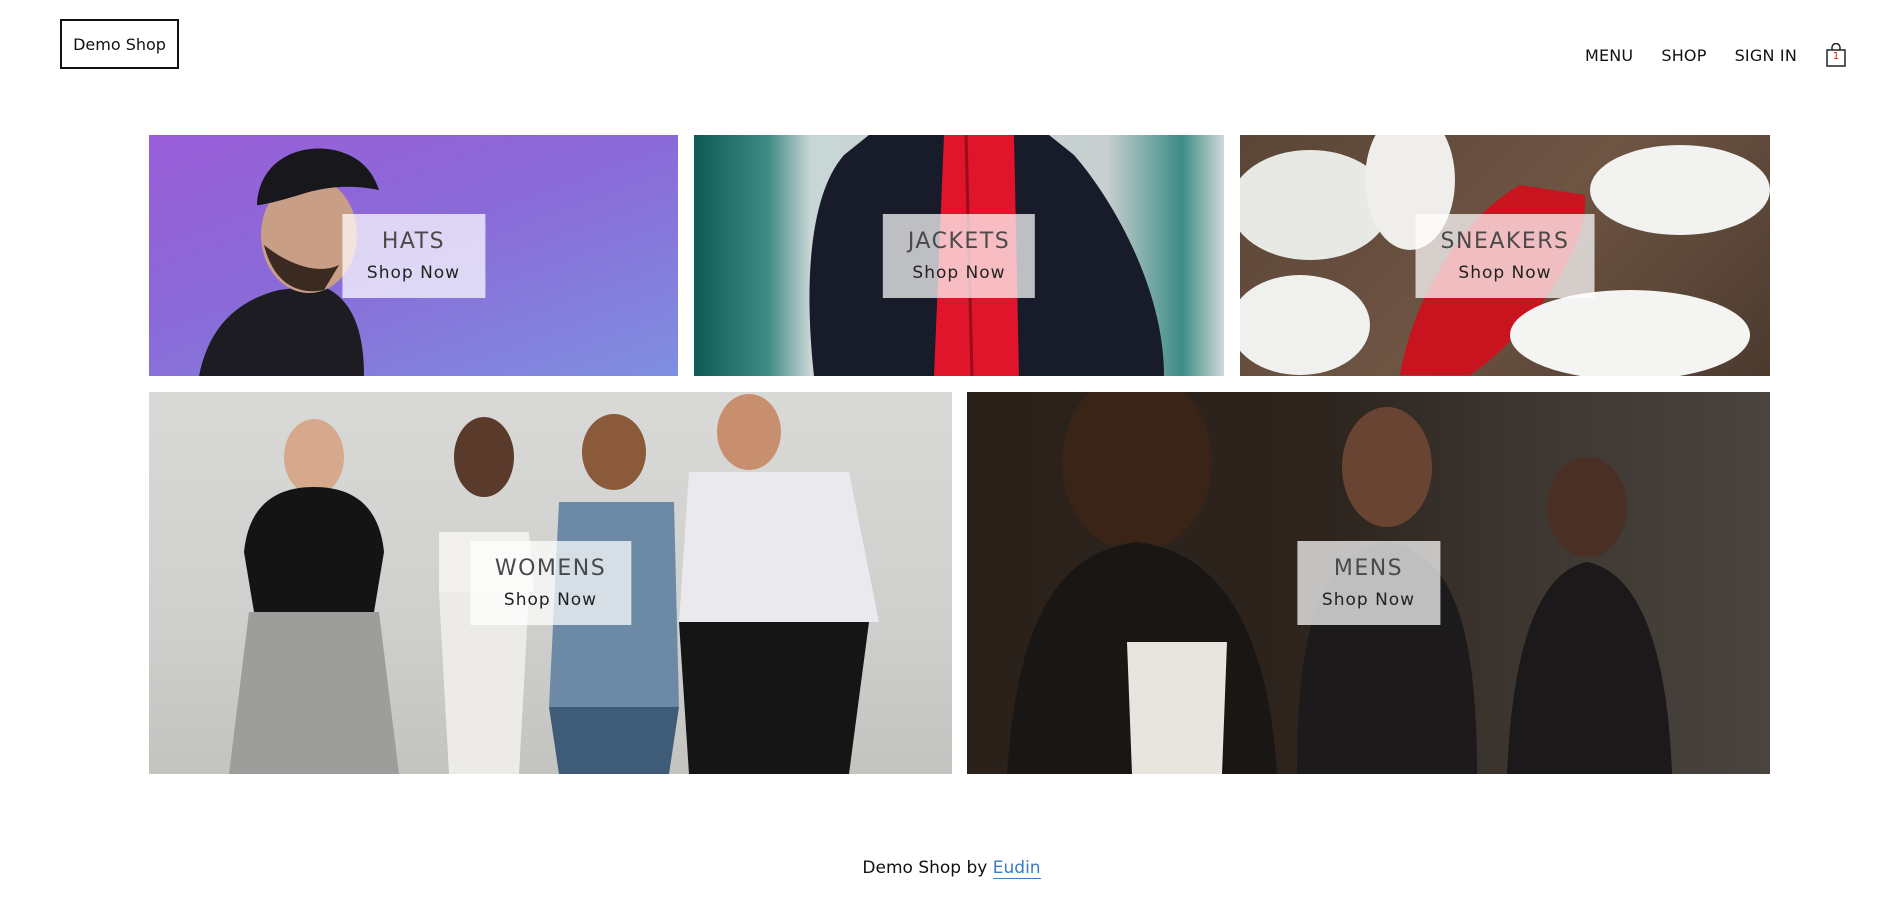 The width and height of the screenshot is (1903, 909). Describe the element at coordinates (951, 55) in the screenshot. I see `site-header: Demo Shop MENU SHOP SIGN IN 1` at that location.